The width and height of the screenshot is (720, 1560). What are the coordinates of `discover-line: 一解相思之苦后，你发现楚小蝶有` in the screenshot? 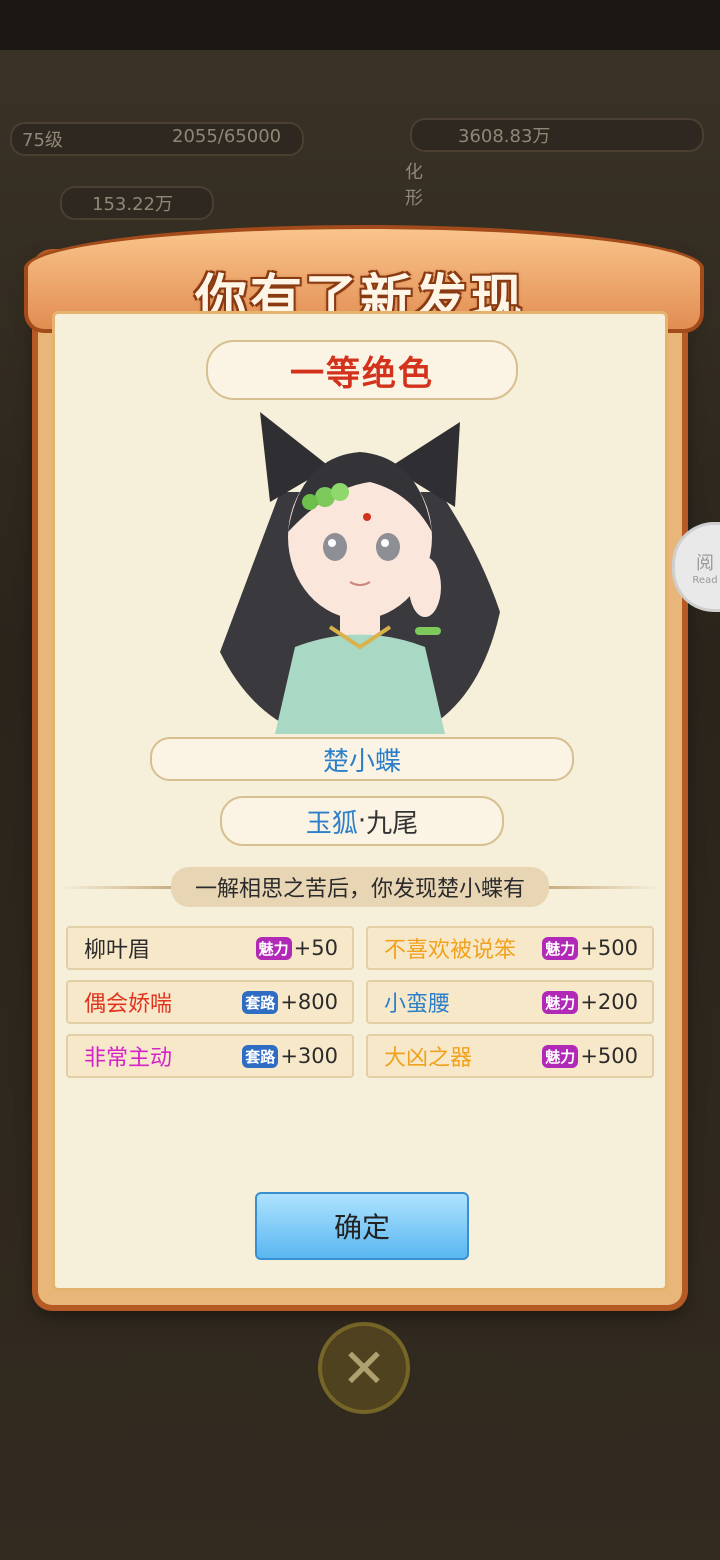 It's located at (360, 887).